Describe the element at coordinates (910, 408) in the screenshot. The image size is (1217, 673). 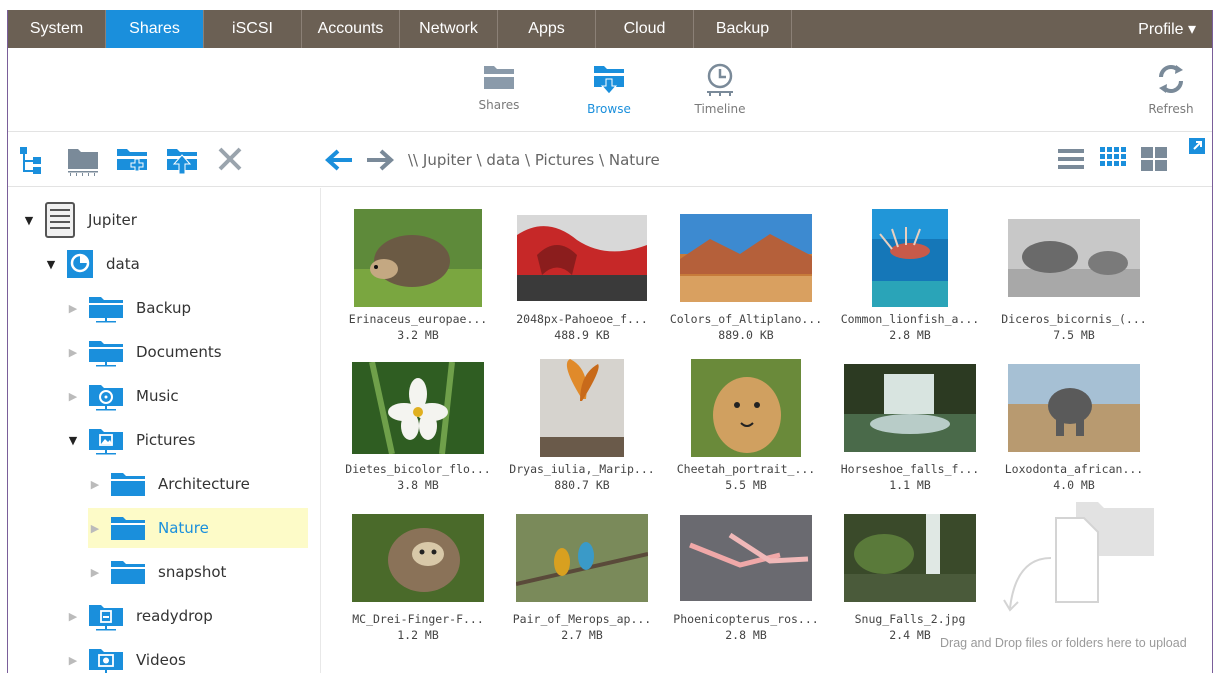
I see `waterfall-photo-thumbnail` at that location.